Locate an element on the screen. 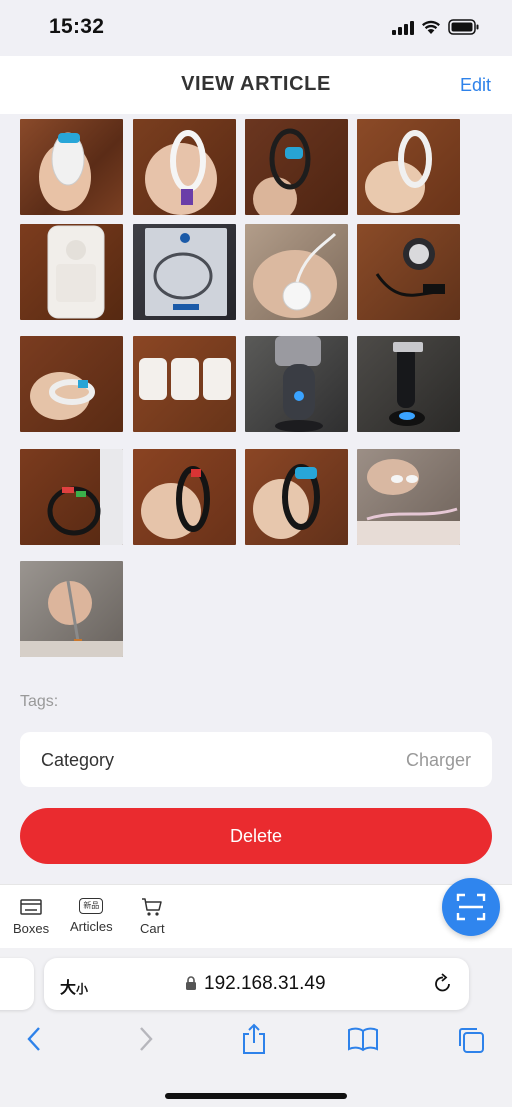  url-text: 192.168.31.49 is located at coordinates (265, 983).